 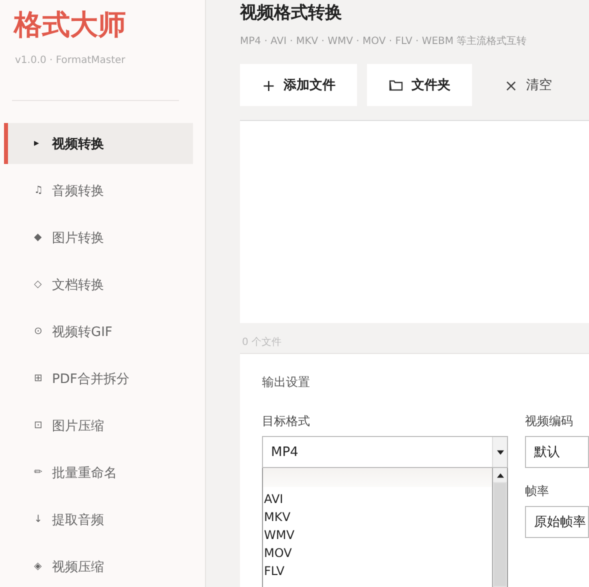 What do you see at coordinates (41, 143) in the screenshot?
I see `nav-icon: ▸` at bounding box center [41, 143].